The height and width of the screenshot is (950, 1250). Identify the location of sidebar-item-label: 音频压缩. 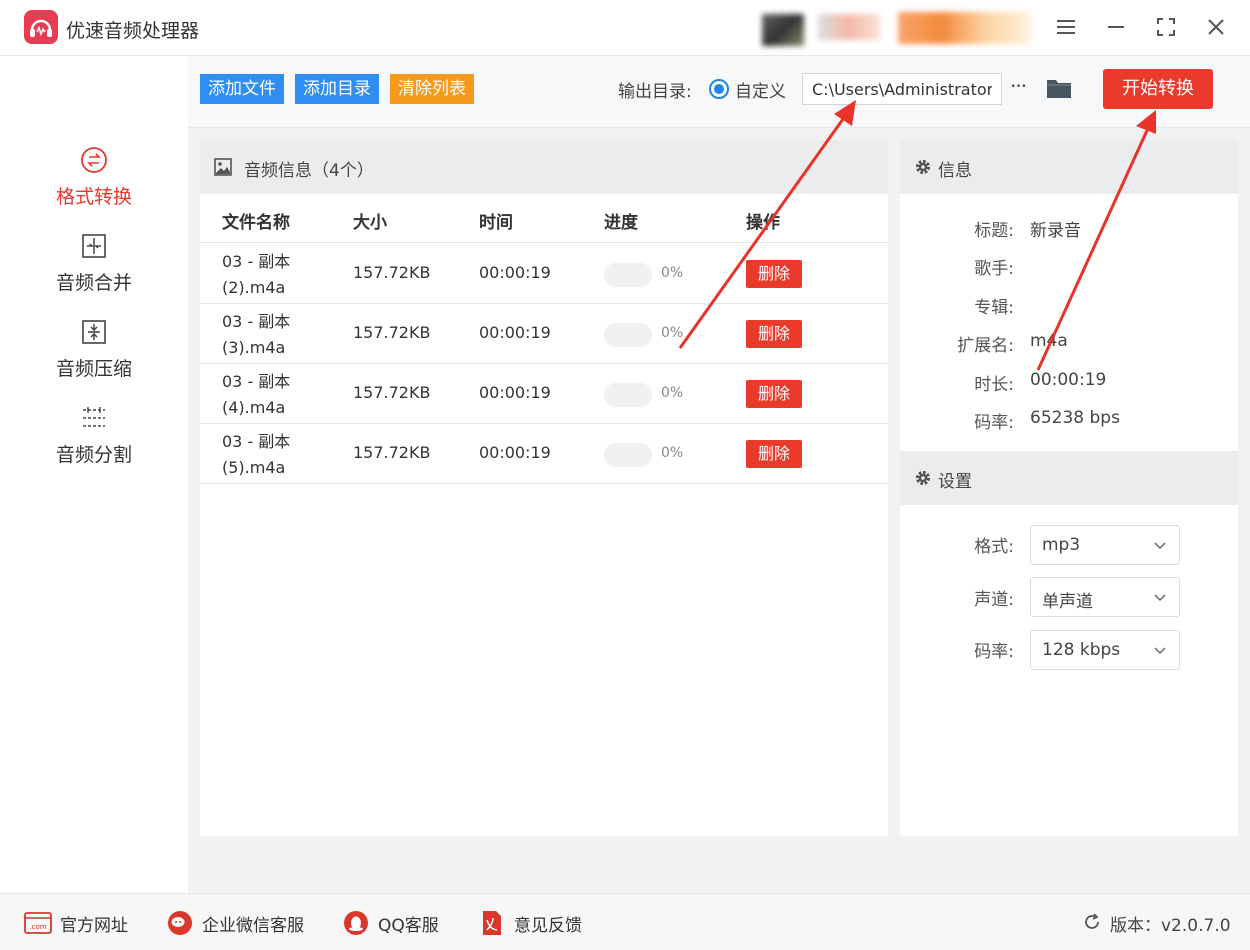
(93, 369).